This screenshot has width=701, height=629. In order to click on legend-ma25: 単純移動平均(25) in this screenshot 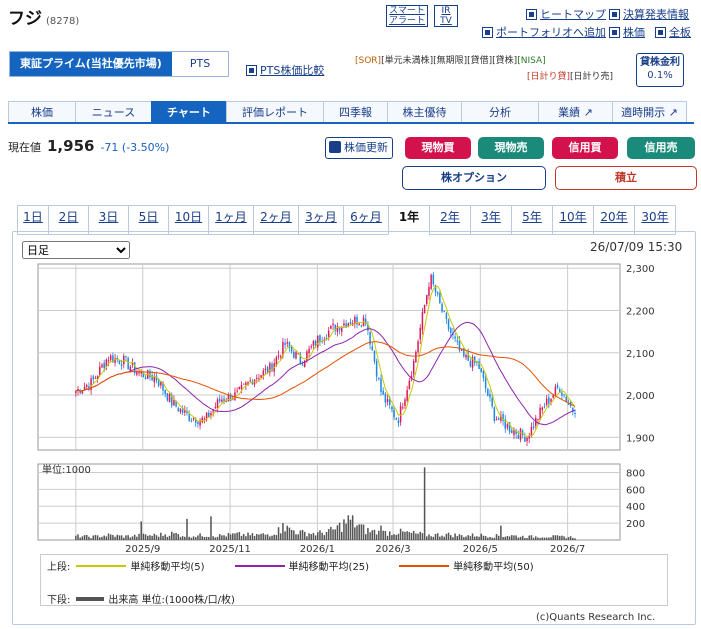, I will do `click(329, 567)`.